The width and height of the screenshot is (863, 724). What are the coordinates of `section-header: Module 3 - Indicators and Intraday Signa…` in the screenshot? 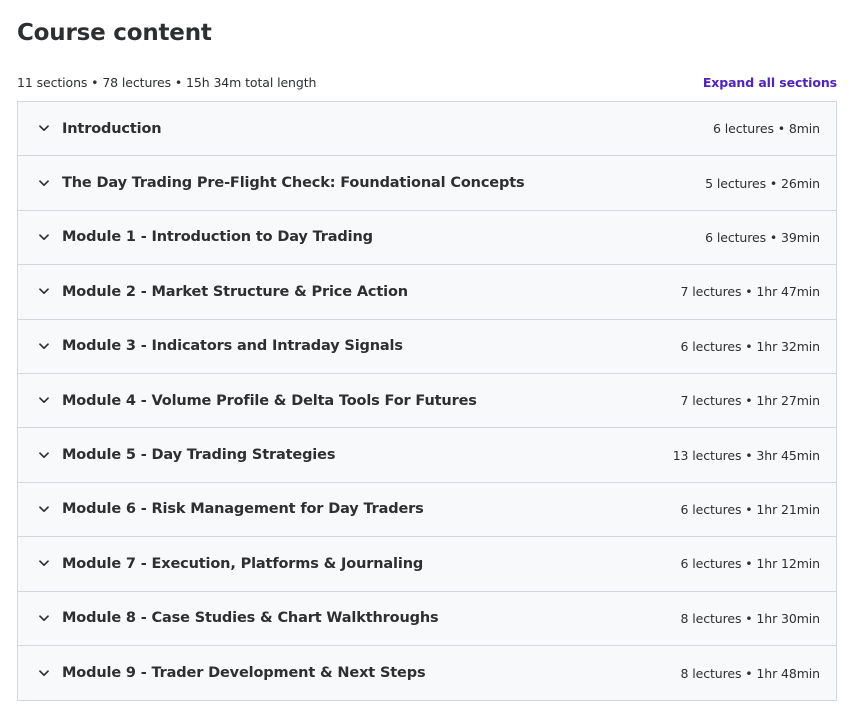 It's located at (220, 346).